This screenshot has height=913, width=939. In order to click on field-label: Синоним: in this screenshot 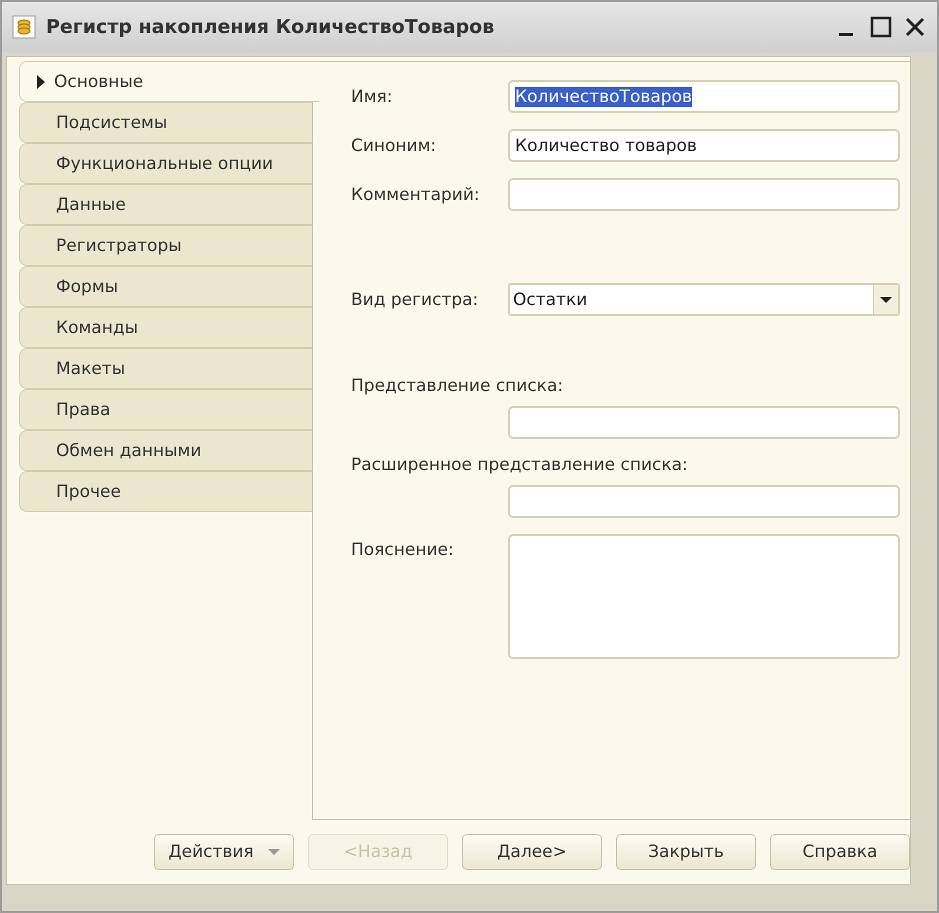, I will do `click(394, 146)`.